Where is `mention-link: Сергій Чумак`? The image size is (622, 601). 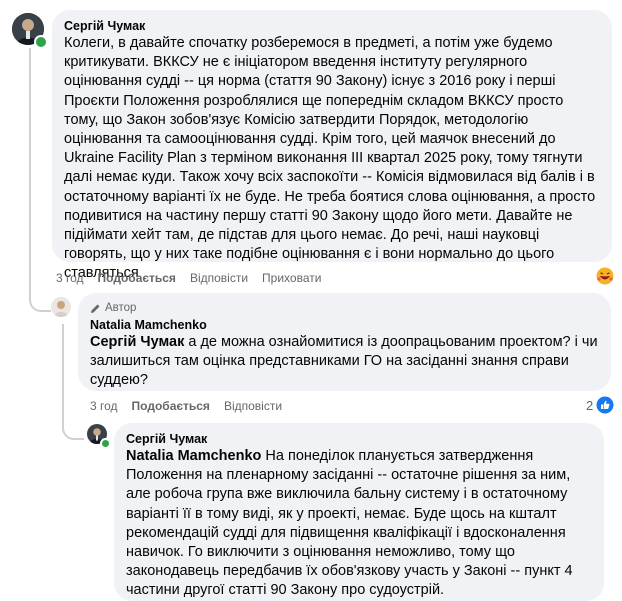 mention-link: Сергій Чумак is located at coordinates (137, 342).